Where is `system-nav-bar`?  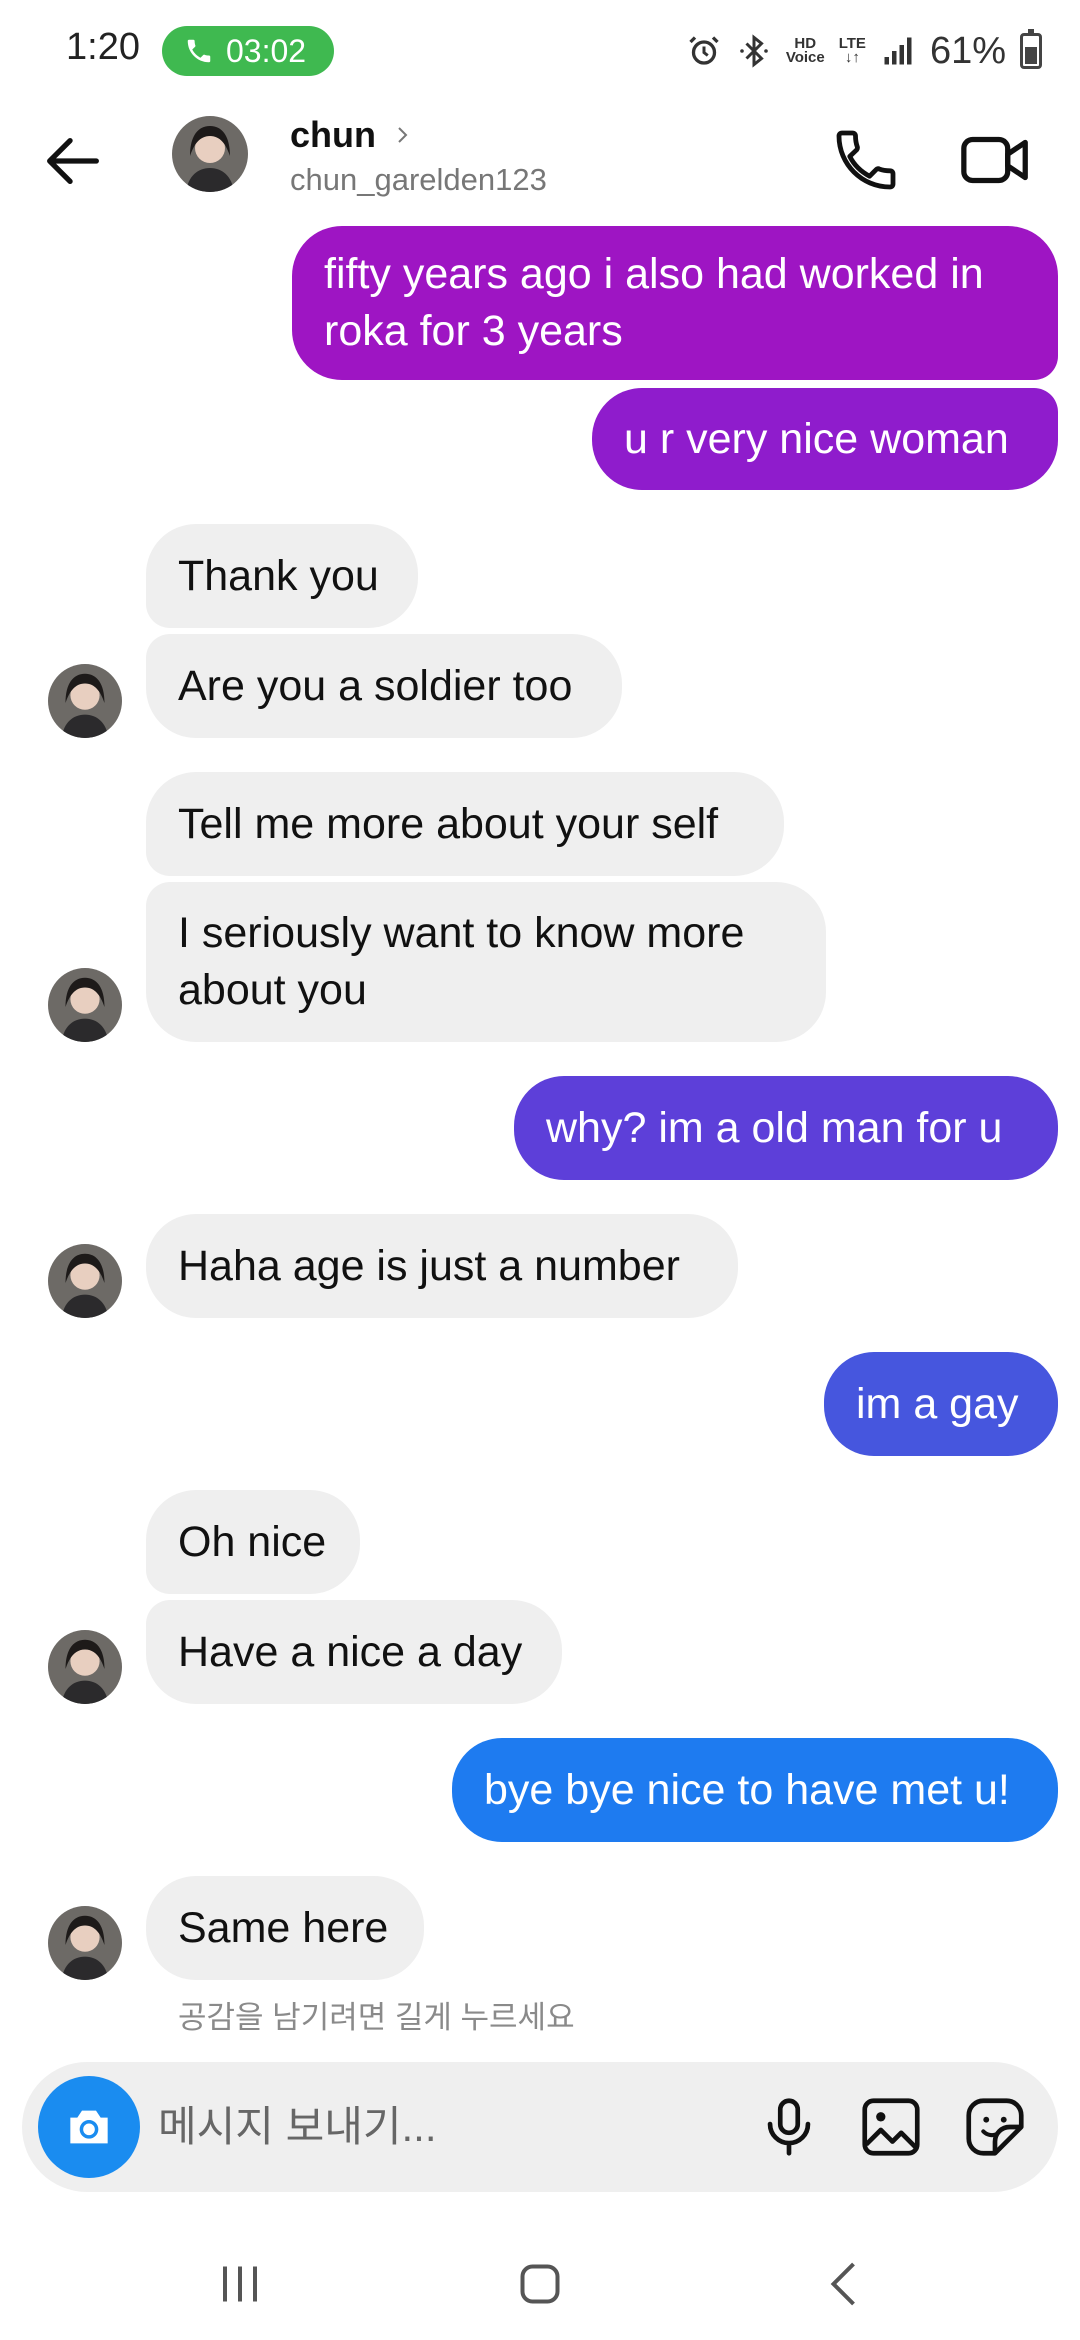
system-nav-bar is located at coordinates (540, 2285).